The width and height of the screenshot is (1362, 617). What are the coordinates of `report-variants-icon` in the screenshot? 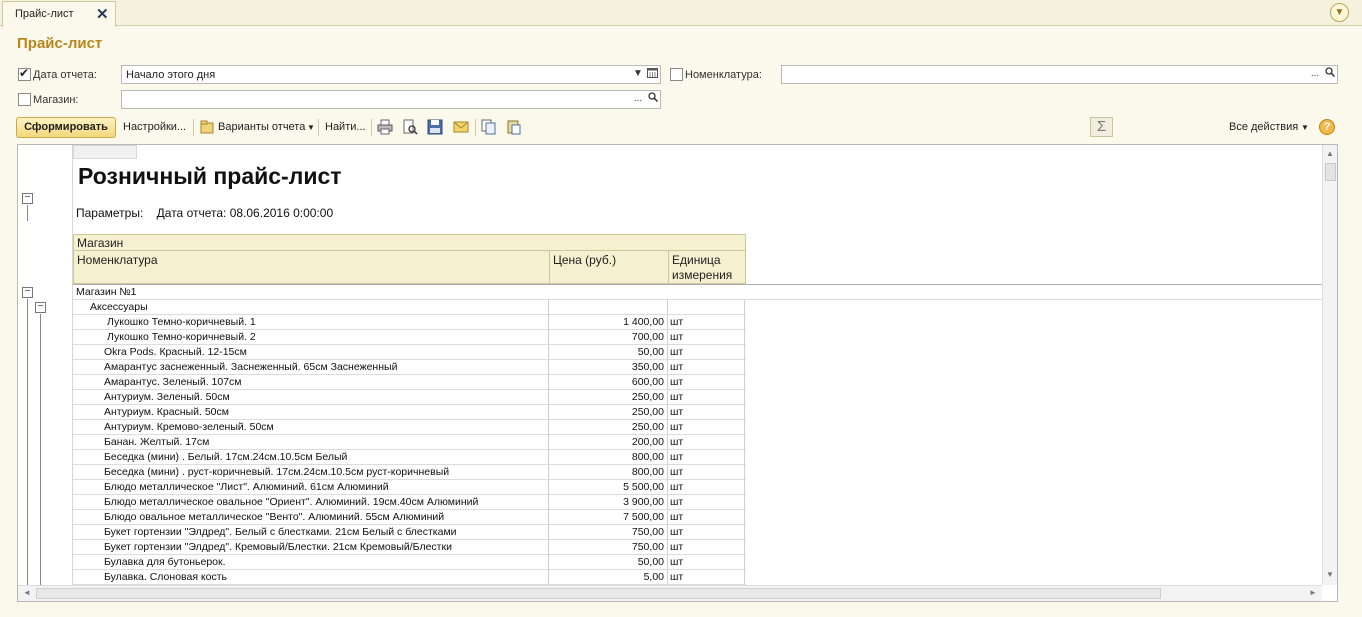 It's located at (207, 127).